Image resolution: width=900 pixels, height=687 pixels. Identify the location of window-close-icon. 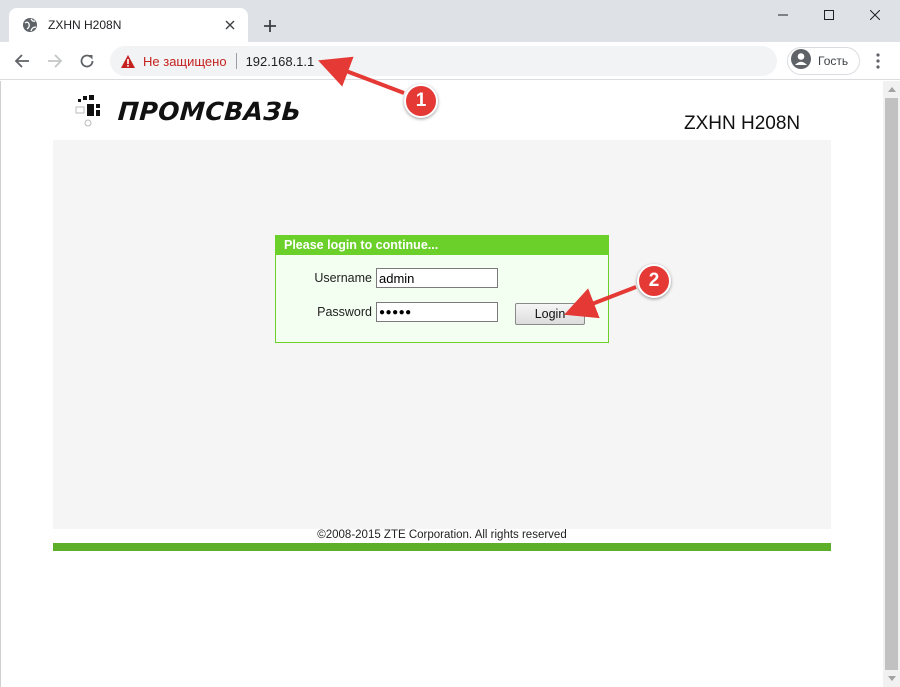
(875, 15).